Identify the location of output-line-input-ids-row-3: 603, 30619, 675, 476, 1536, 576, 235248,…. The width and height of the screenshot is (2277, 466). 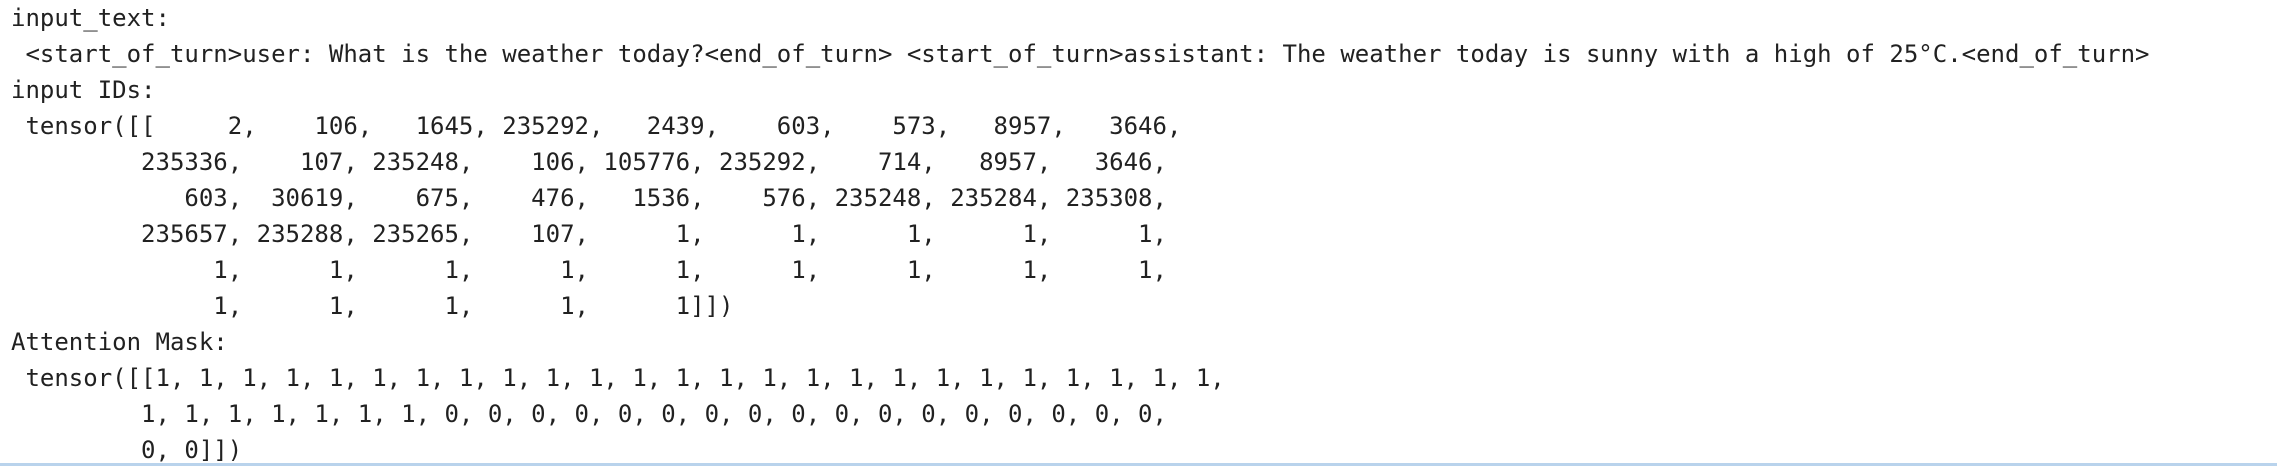
(589, 198).